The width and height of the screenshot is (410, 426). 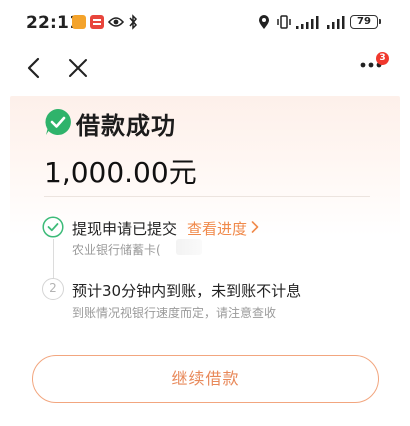 What do you see at coordinates (53, 259) in the screenshot?
I see `timeline-line` at bounding box center [53, 259].